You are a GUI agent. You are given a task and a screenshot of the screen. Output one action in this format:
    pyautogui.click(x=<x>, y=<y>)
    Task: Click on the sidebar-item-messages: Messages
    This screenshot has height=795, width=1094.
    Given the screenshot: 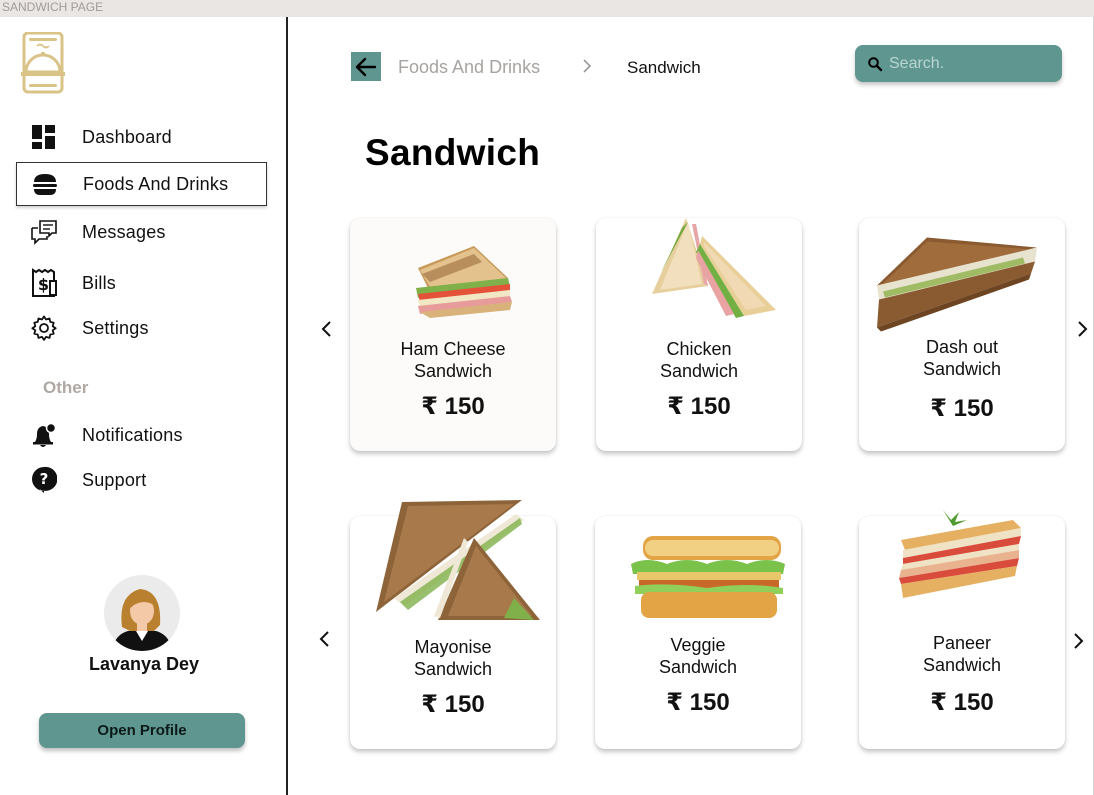 What is the action you would take?
    pyautogui.click(x=141, y=232)
    